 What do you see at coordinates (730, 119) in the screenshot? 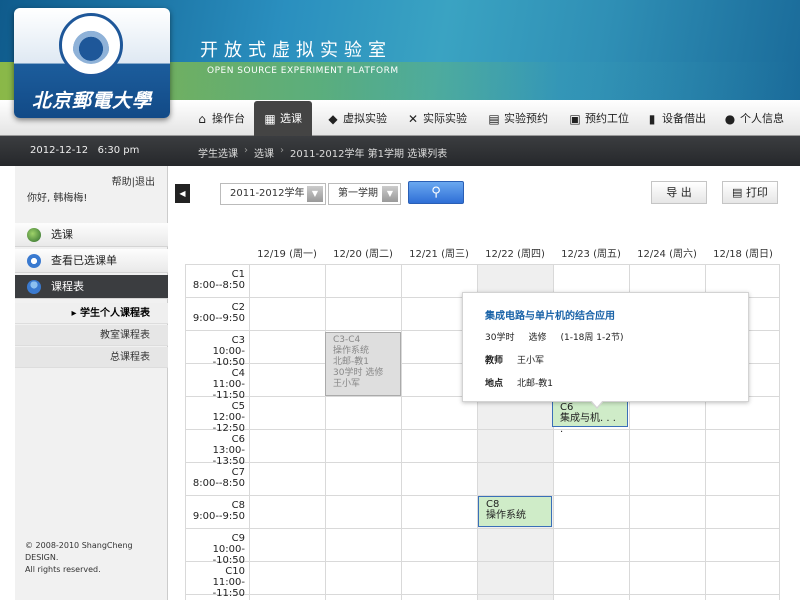
I see `user-icon: ●` at bounding box center [730, 119].